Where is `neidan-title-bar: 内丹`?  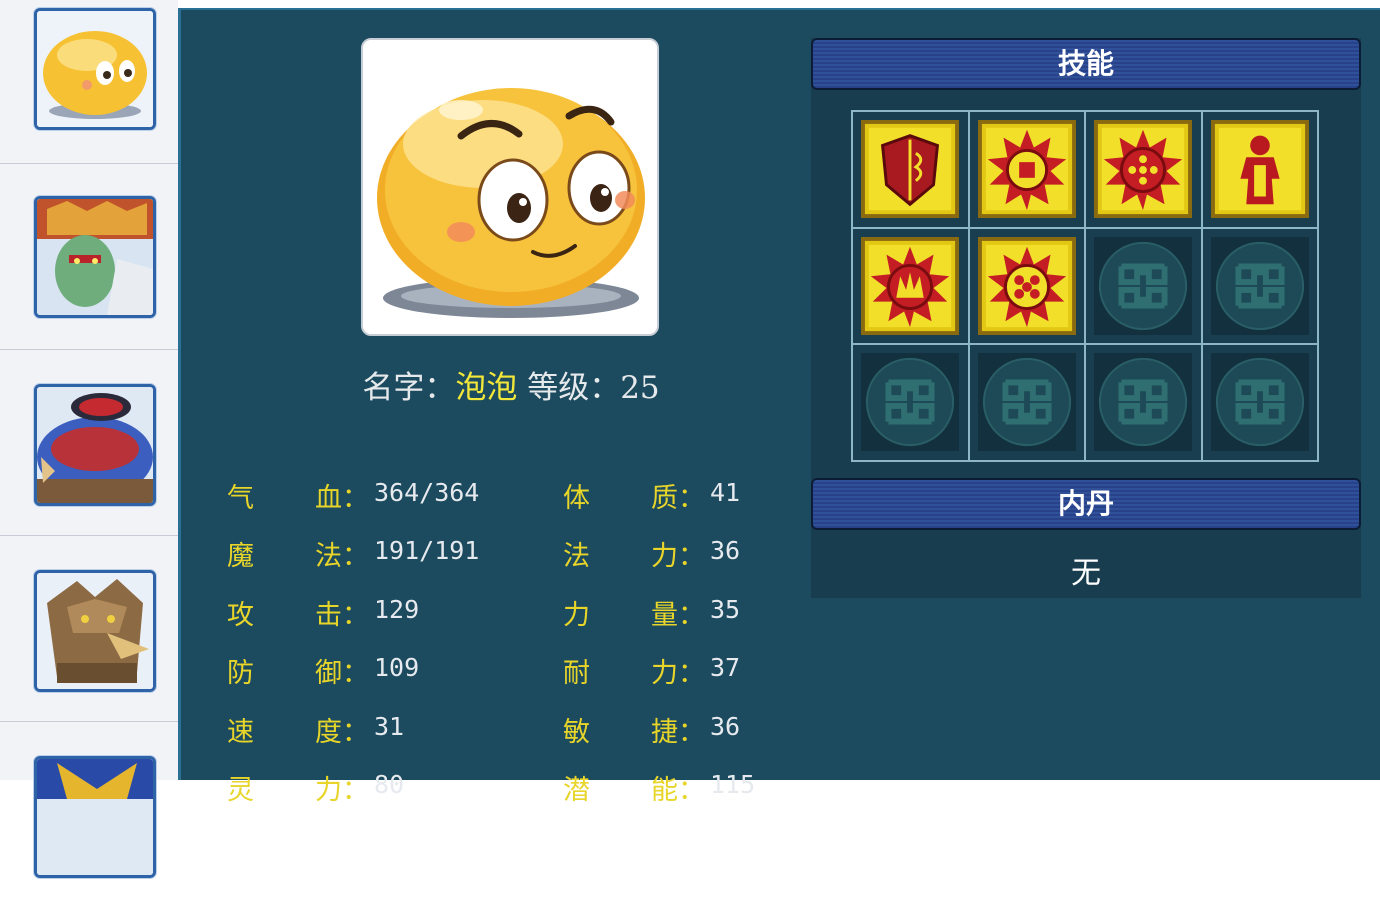
neidan-title-bar: 内丹 is located at coordinates (1086, 504).